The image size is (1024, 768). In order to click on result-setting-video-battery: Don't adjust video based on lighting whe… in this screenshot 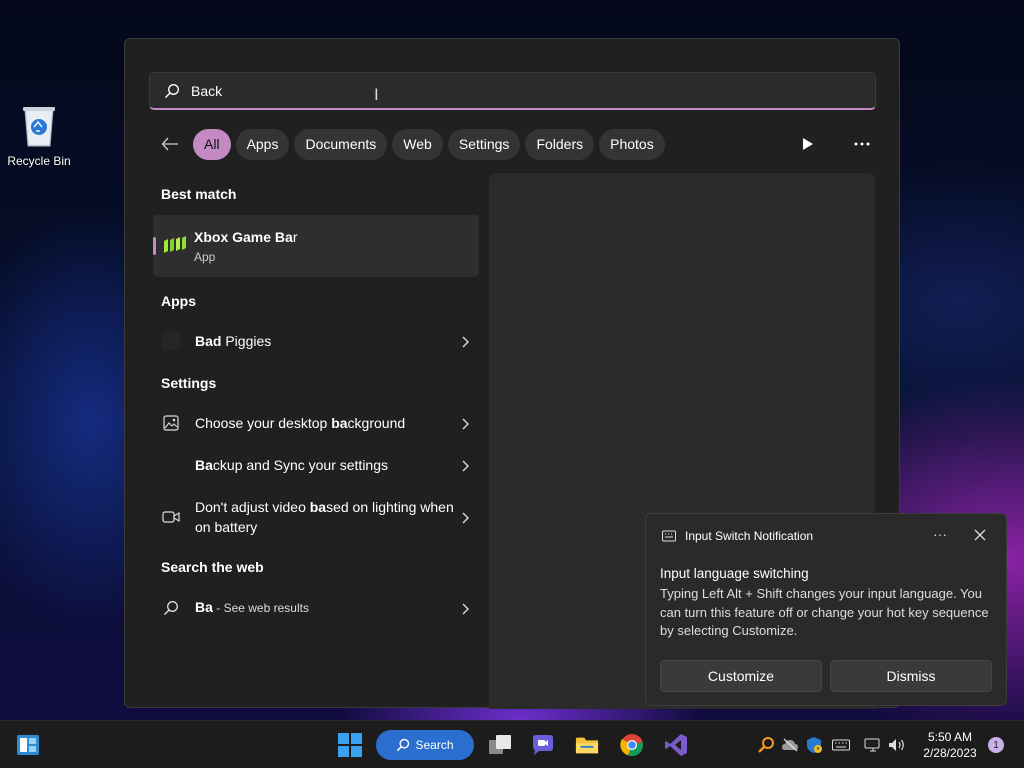, I will do `click(316, 517)`.